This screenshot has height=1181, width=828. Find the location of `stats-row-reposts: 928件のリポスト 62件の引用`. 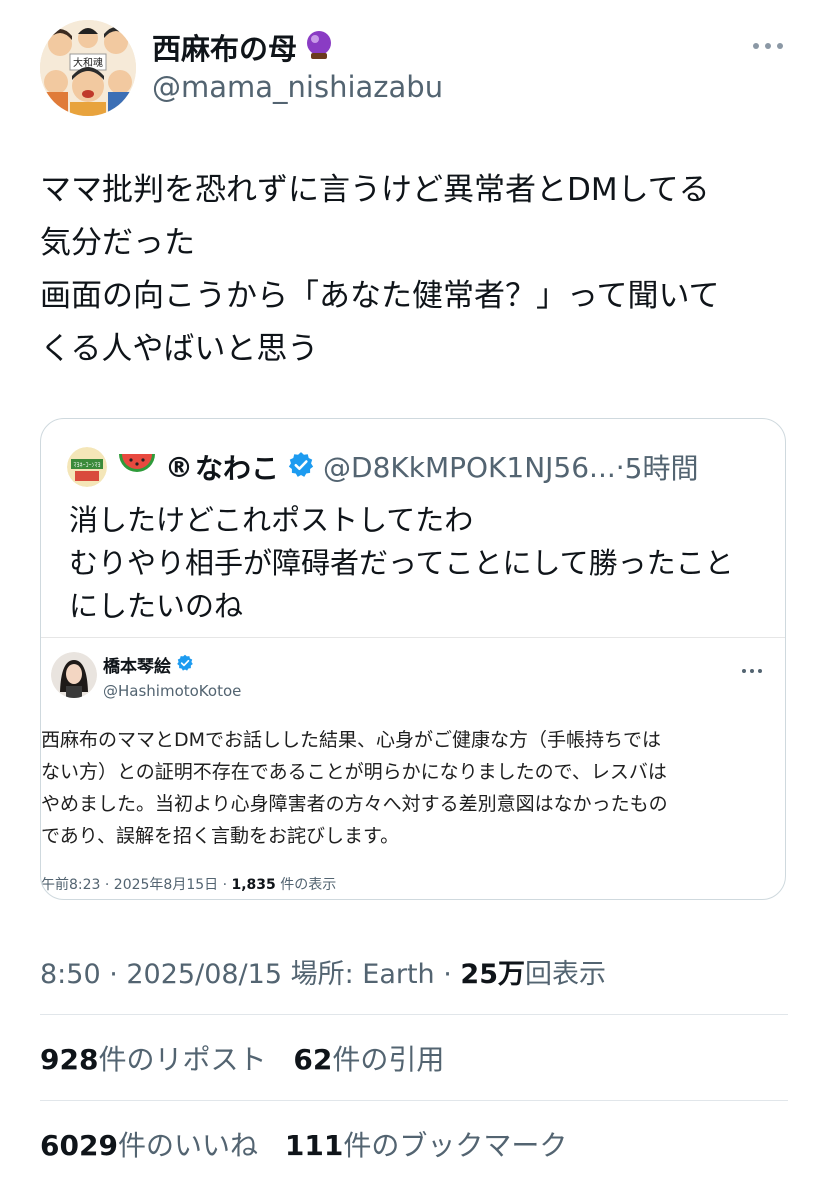

stats-row-reposts: 928件のリポスト 62件の引用 is located at coordinates (251, 1058).